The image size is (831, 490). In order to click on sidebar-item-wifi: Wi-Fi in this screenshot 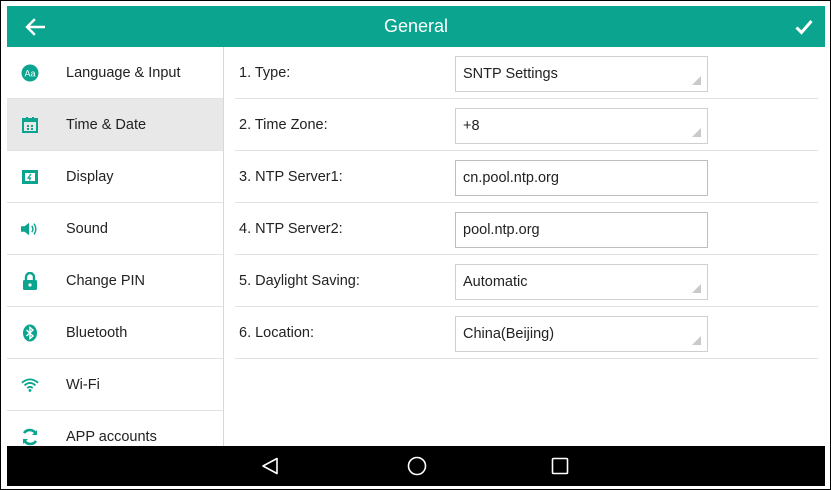, I will do `click(115, 385)`.